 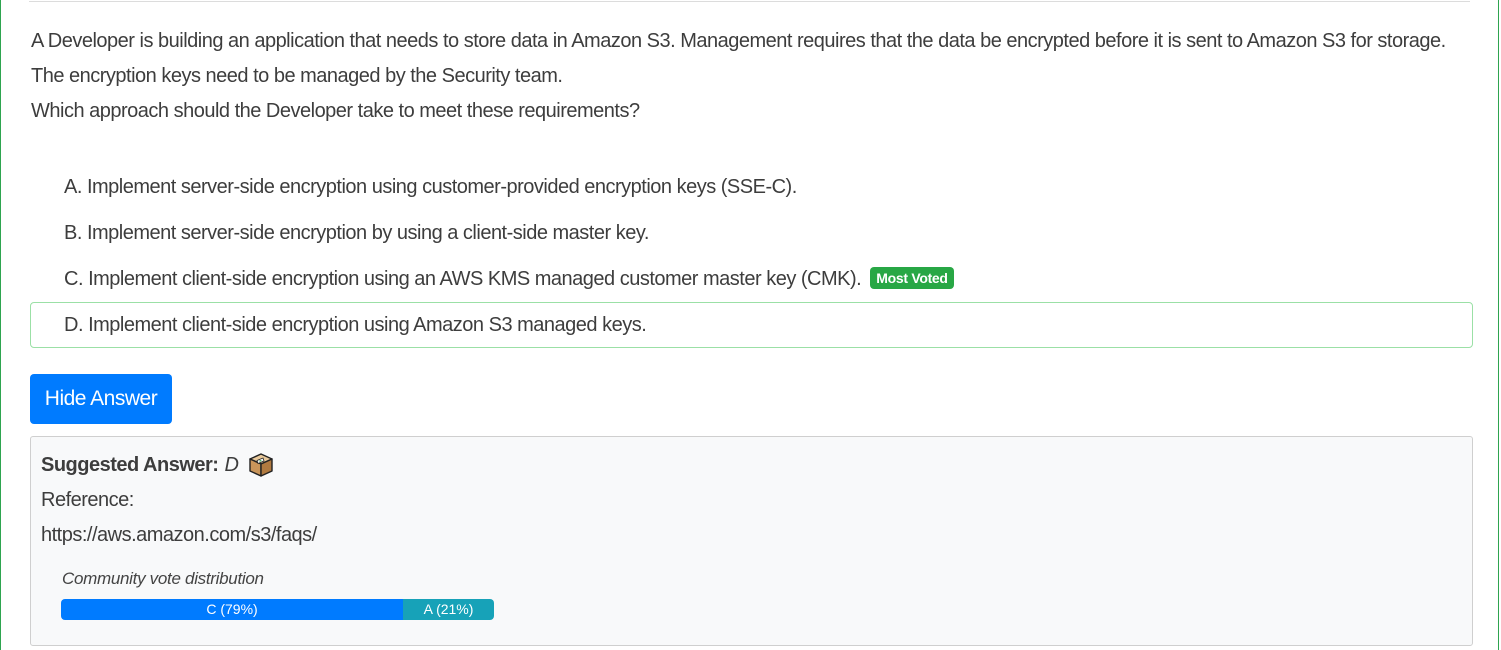 I want to click on choice-letter: D., so click(x=74, y=325).